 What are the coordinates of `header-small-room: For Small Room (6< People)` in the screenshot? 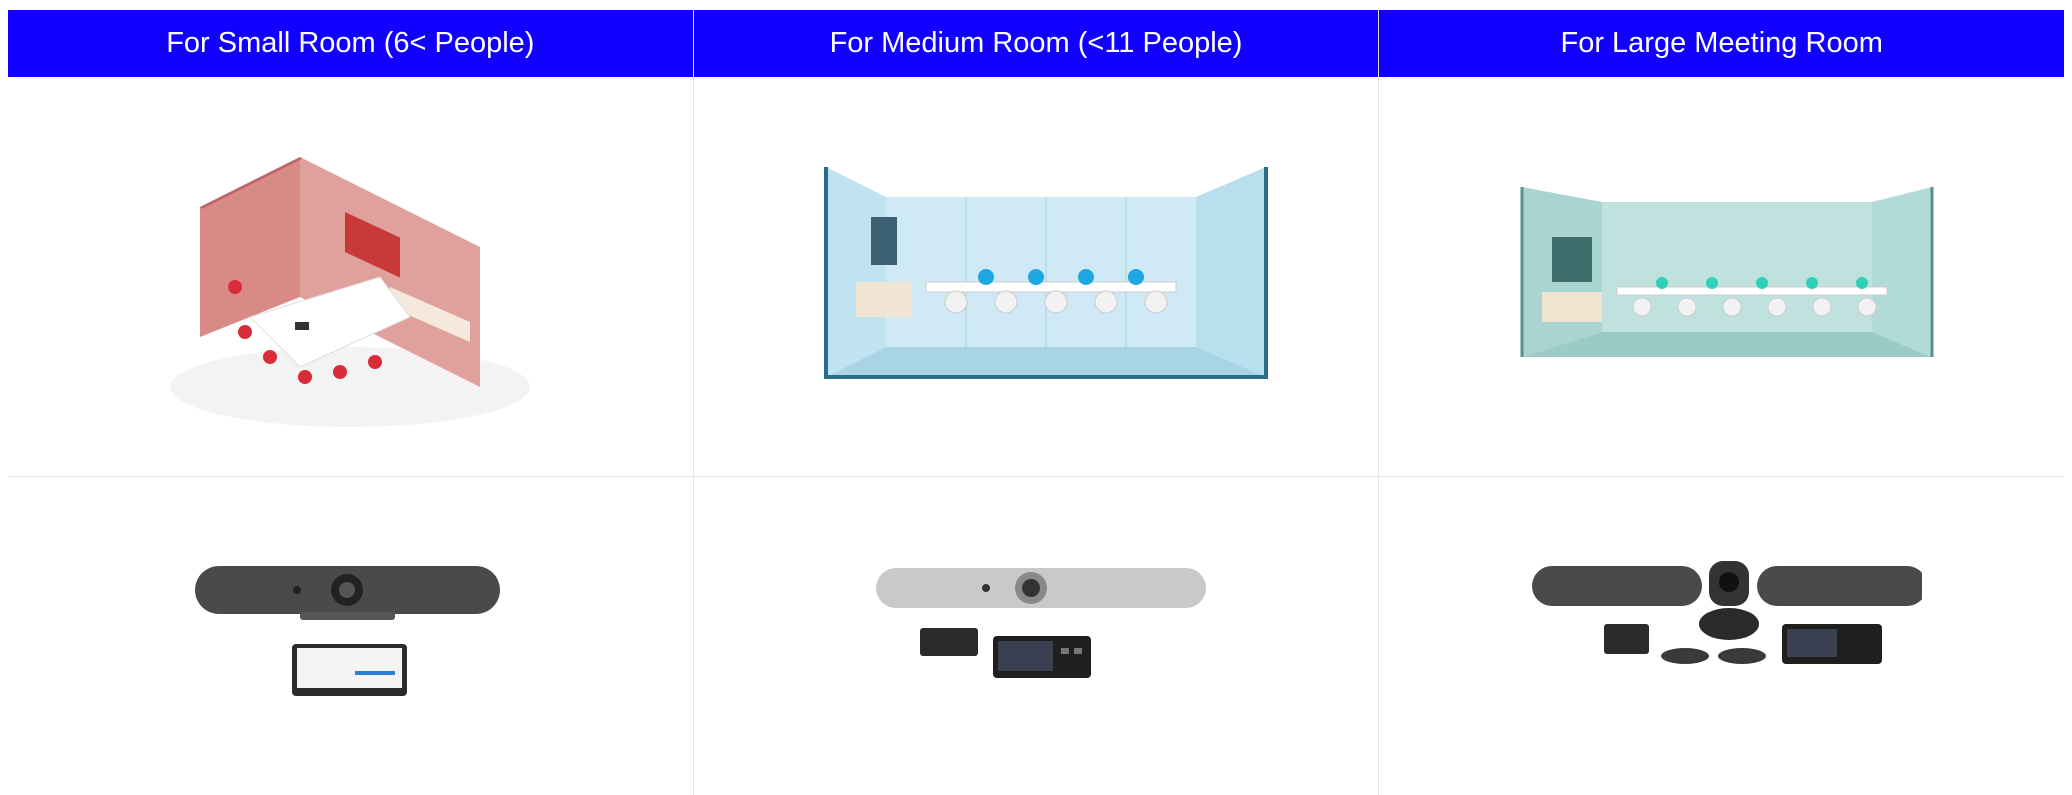 It's located at (351, 43).